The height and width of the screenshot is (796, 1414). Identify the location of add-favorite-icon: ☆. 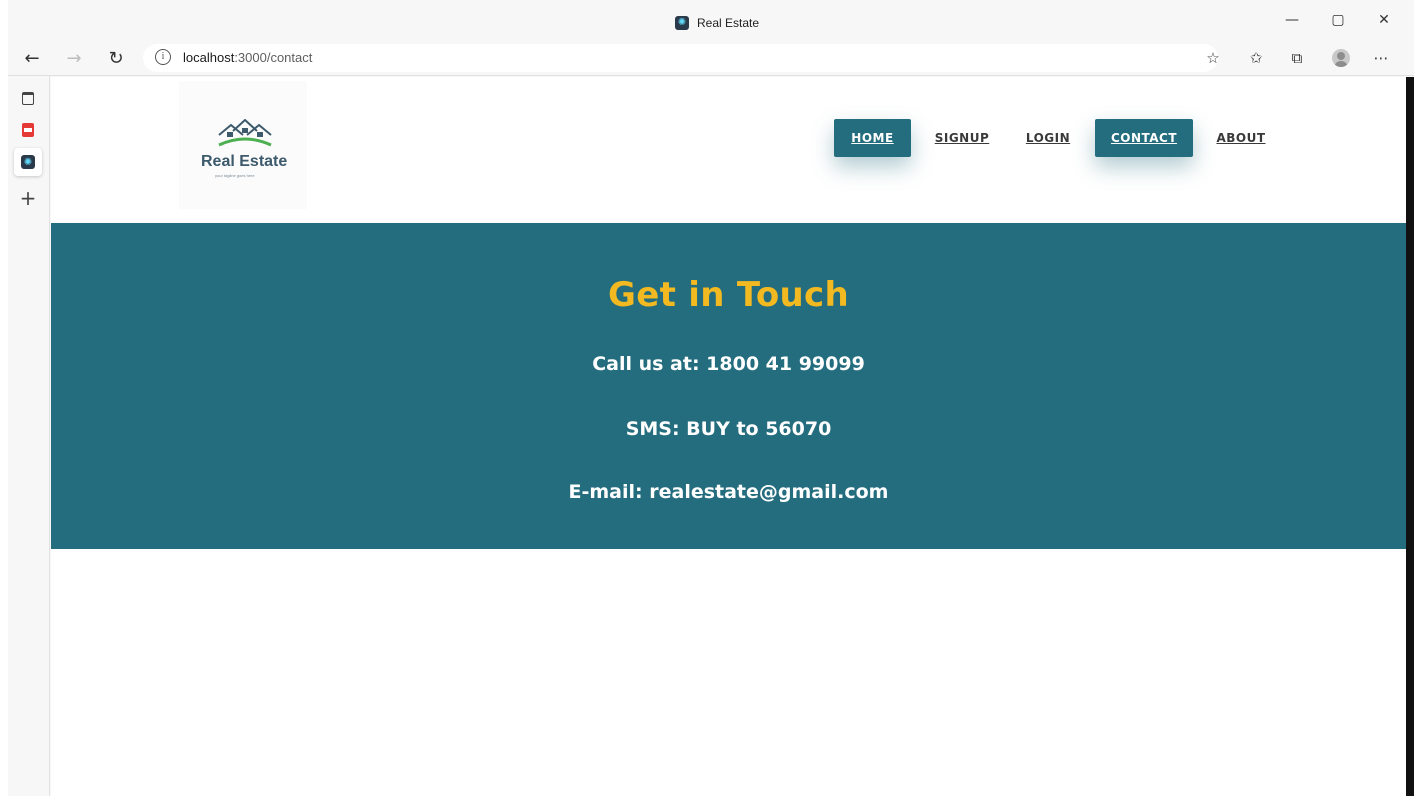
(1213, 58).